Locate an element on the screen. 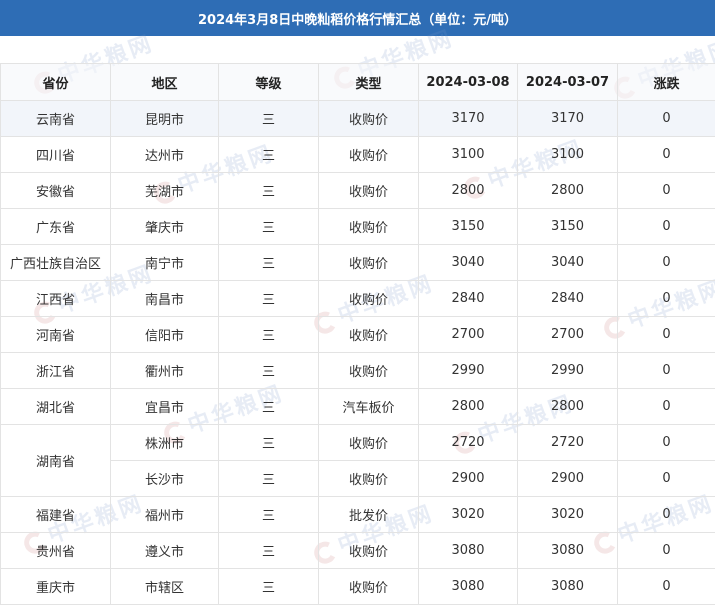 The image size is (715, 607). table-row: 湖北省 宜昌市三汽车板价 2800 2800 0 is located at coordinates (357, 406).